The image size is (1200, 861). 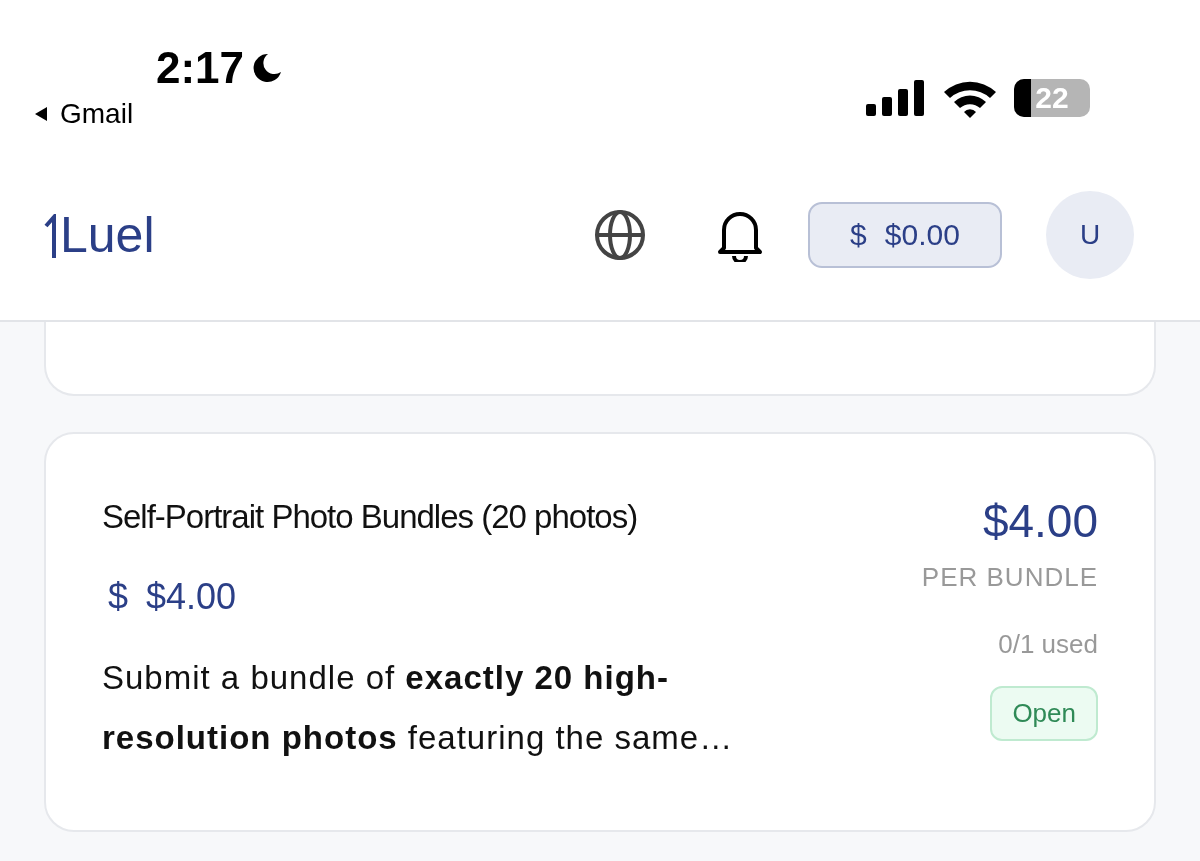 What do you see at coordinates (1052, 98) in the screenshot?
I see `battery-indicator: 22` at bounding box center [1052, 98].